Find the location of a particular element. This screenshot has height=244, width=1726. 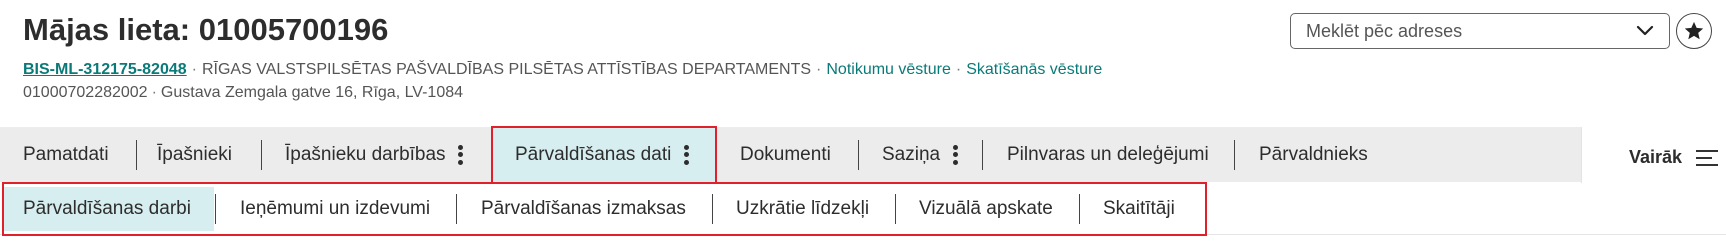

tab-label: Pārvaldnieks is located at coordinates (1313, 154).